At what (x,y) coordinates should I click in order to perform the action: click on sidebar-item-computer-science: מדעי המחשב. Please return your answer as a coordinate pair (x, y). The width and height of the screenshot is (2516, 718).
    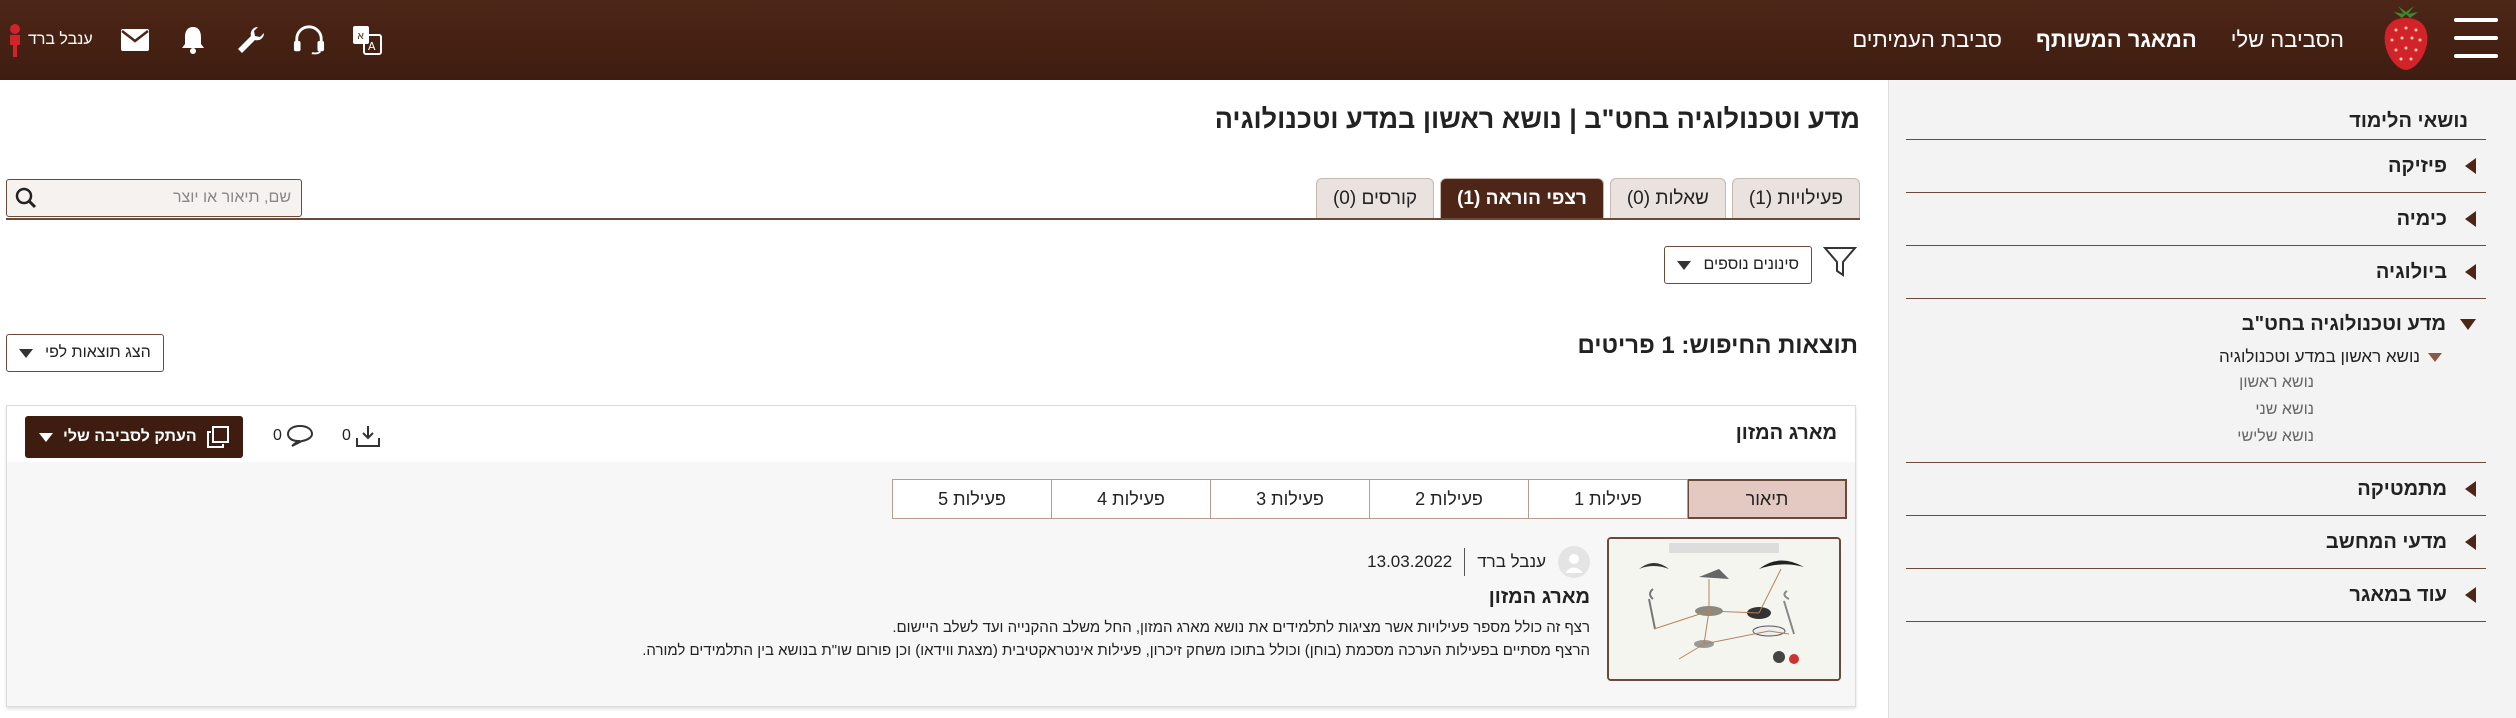
    Looking at the image, I should click on (2196, 542).